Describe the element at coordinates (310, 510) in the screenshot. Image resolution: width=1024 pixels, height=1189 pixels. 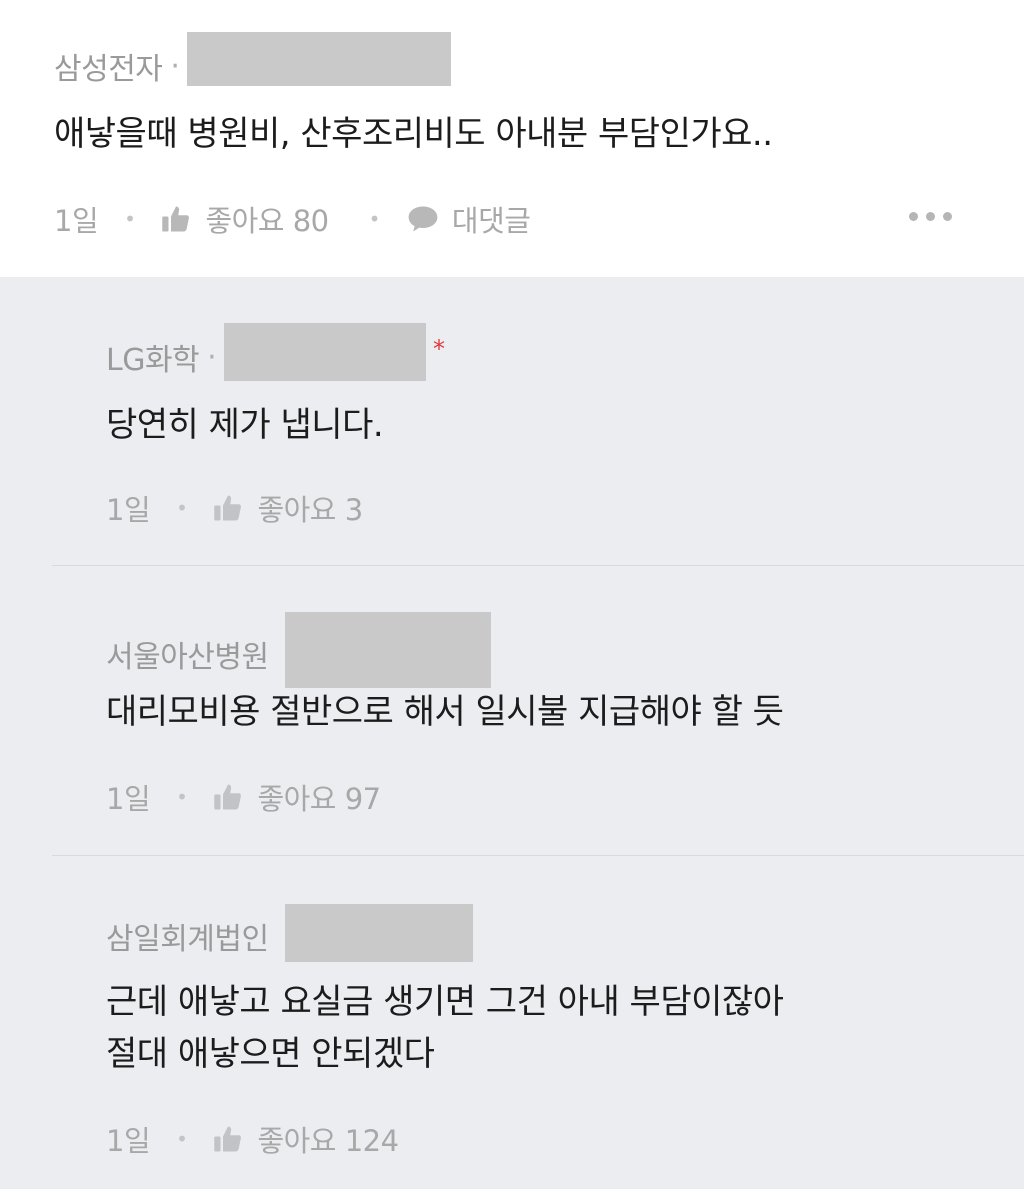
I see `like-count: 좋아요 3` at that location.